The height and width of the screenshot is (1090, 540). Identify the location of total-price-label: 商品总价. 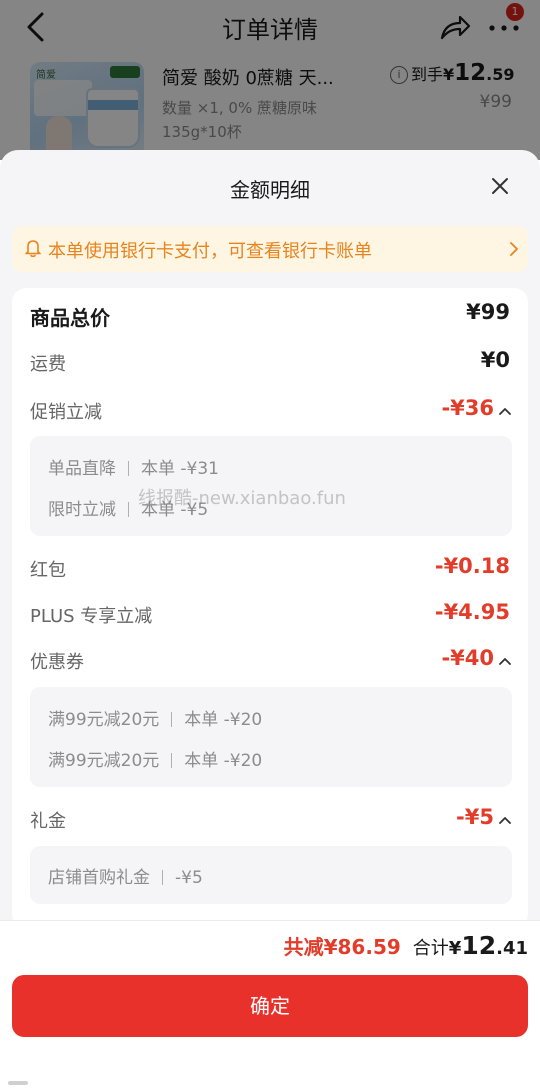
(70, 318).